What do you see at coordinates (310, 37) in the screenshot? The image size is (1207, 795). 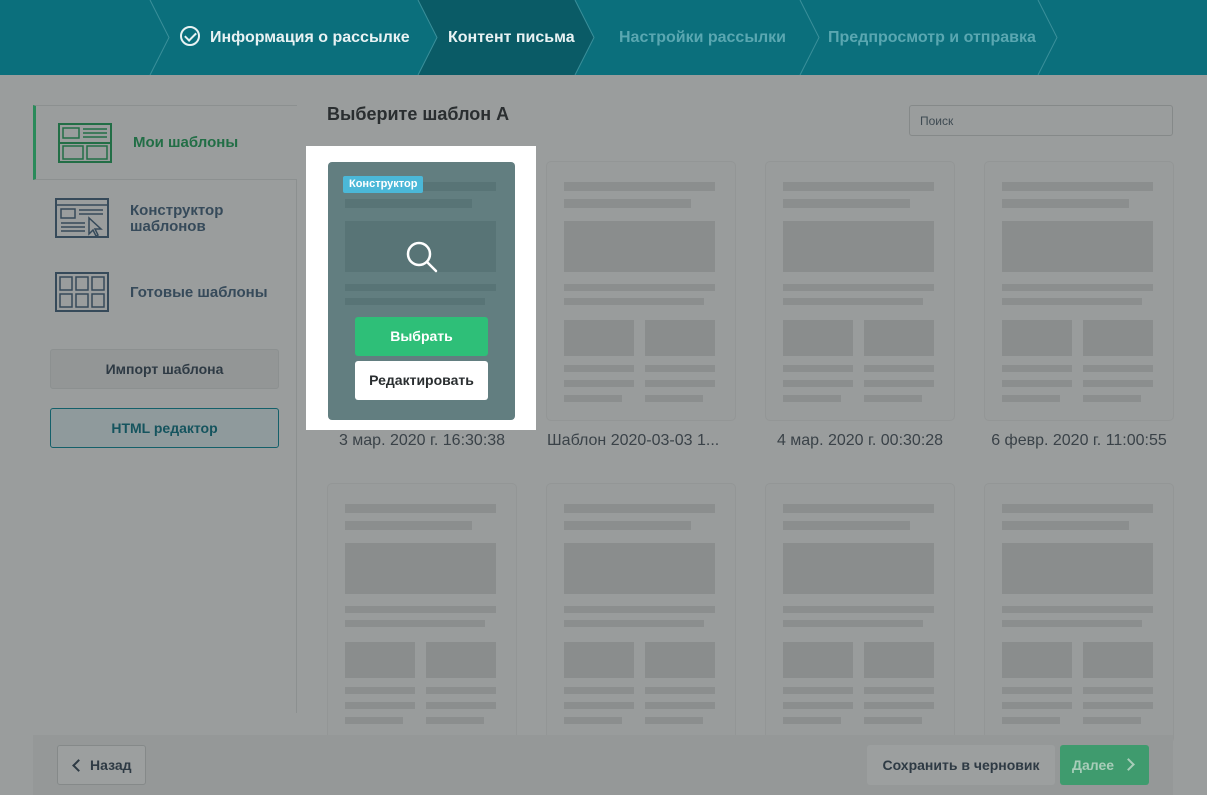 I see `step-mailing-info: Информация о рассылке` at bounding box center [310, 37].